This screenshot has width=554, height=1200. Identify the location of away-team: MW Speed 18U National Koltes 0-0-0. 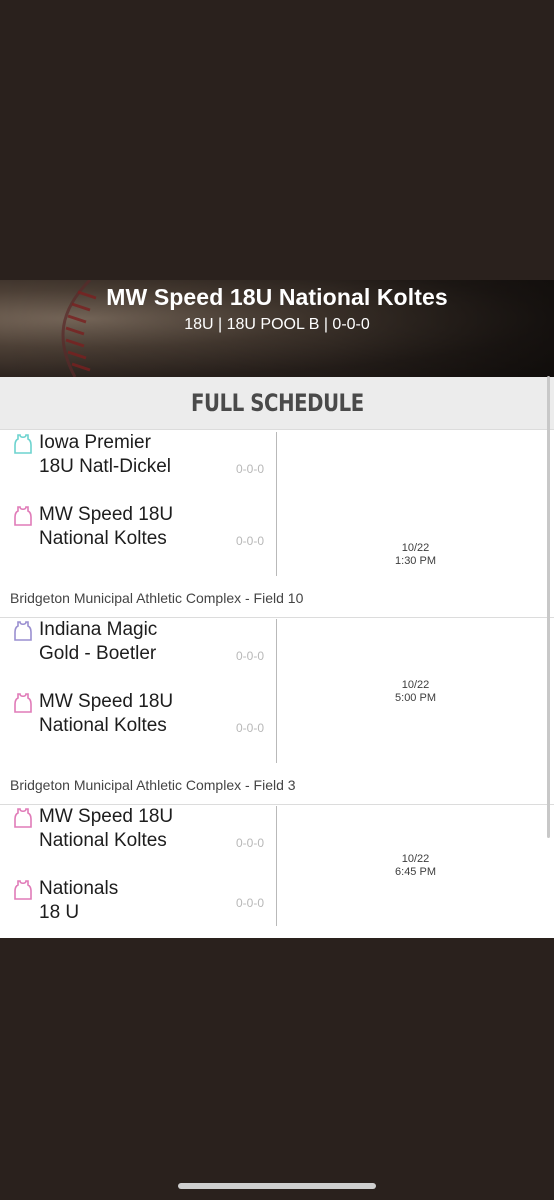
(138, 841).